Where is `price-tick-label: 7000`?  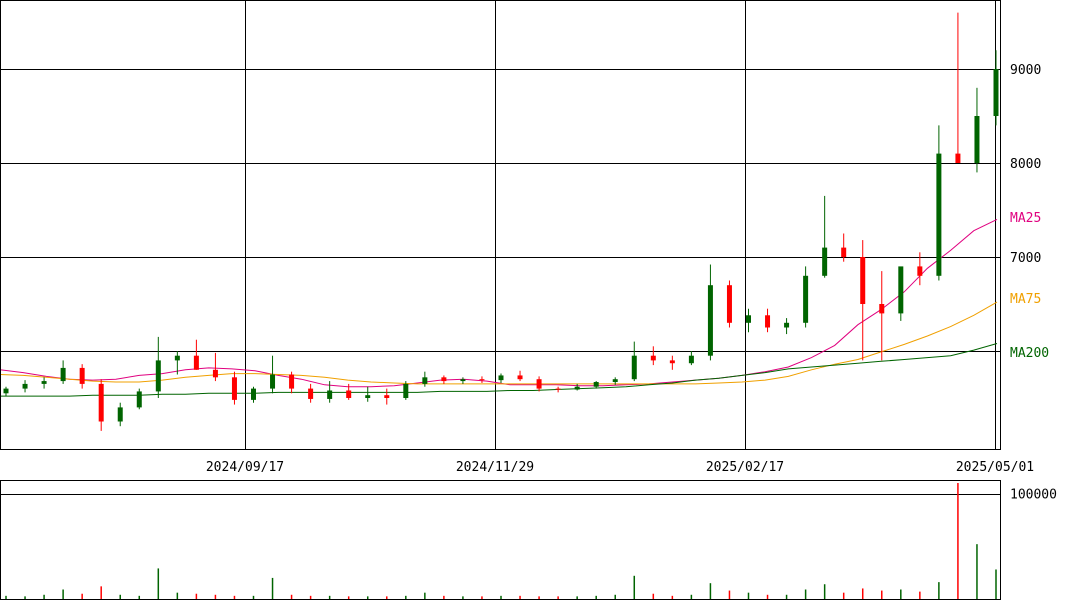
price-tick-label: 7000 is located at coordinates (1025, 258).